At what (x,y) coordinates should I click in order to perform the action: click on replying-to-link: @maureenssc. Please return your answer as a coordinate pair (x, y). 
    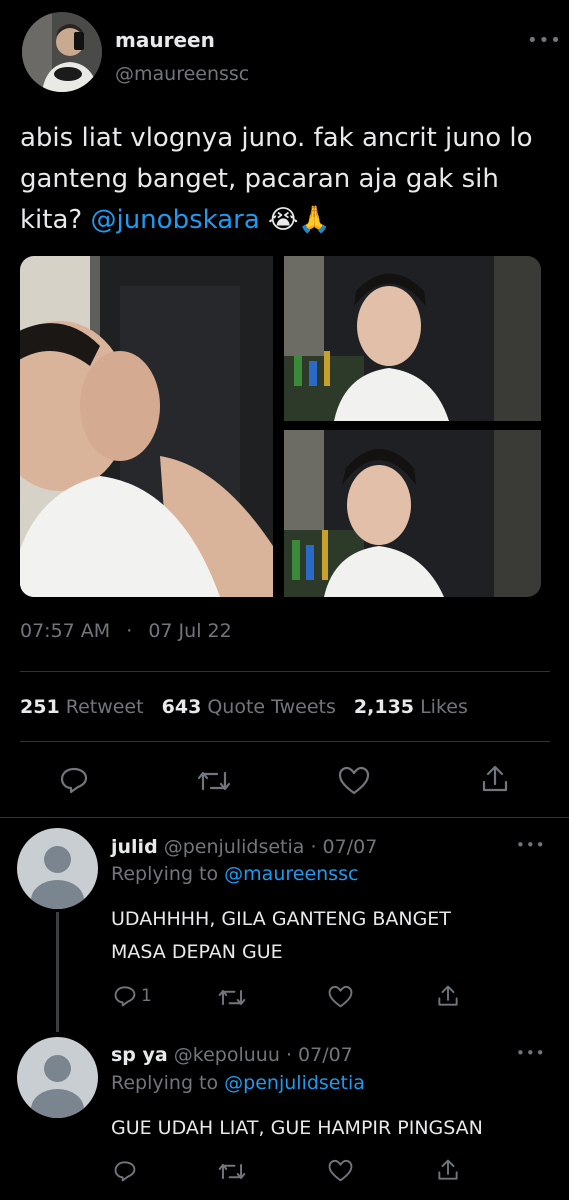
    Looking at the image, I should click on (291, 874).